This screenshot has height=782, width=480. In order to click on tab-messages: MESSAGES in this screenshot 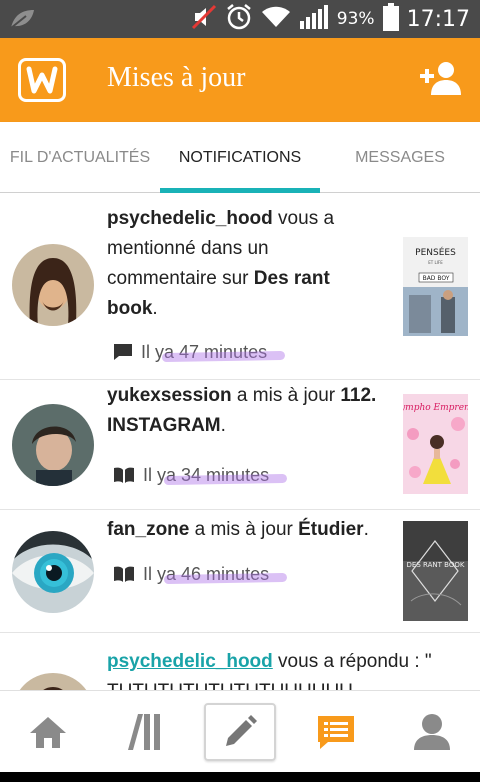, I will do `click(400, 157)`.